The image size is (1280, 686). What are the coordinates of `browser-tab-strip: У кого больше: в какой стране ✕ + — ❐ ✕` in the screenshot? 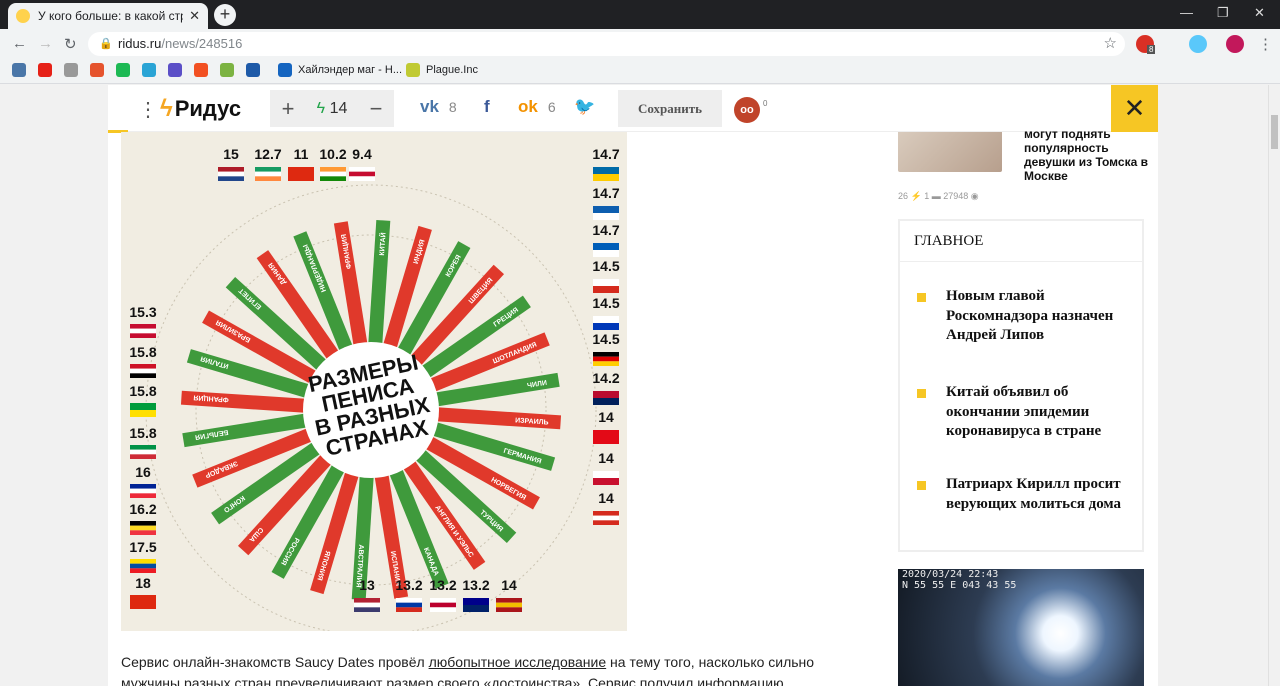 It's located at (640, 14).